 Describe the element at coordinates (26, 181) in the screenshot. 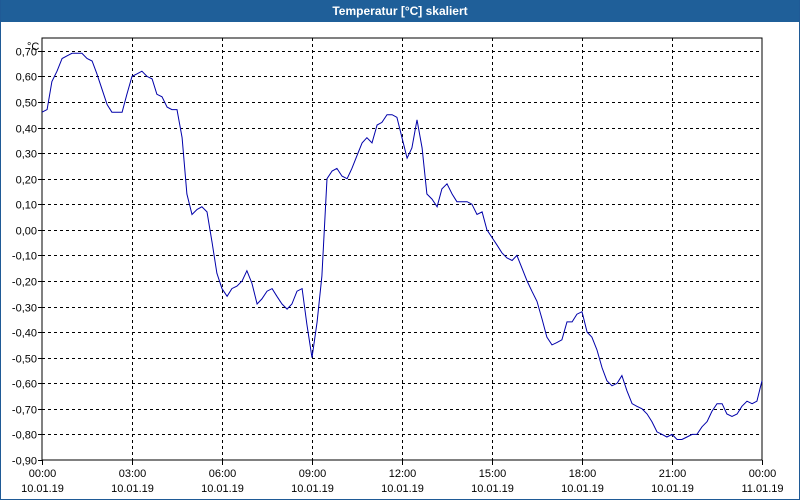

I see `y-tick-label: 0,20` at that location.